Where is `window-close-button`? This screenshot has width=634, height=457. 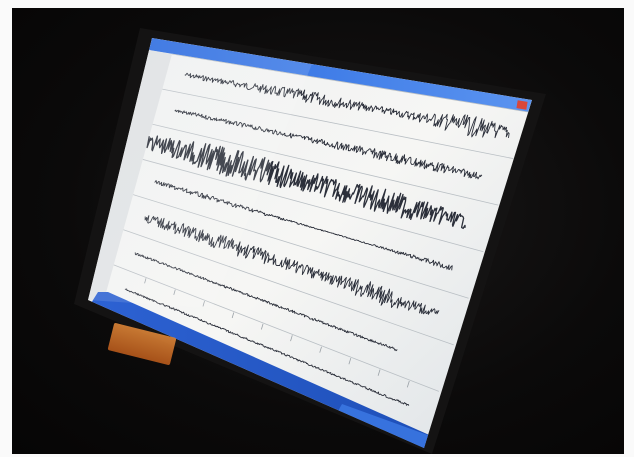
window-close-button is located at coordinates (522, 105).